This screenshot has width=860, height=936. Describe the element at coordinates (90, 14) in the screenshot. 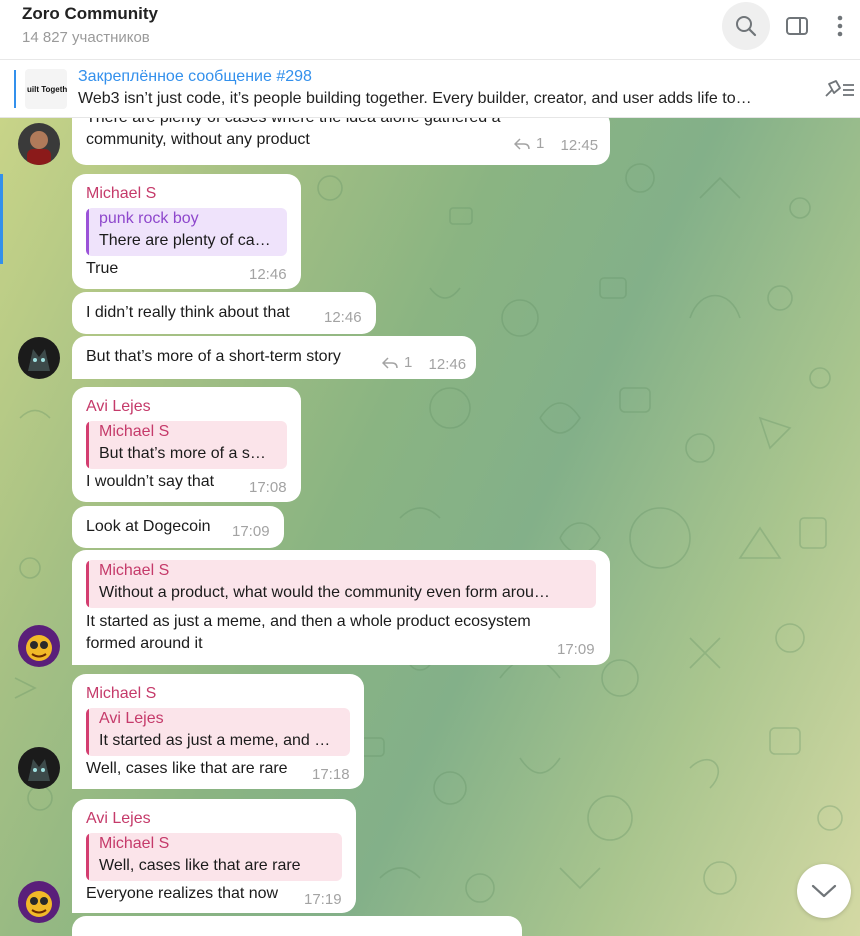

I see `chat-title: Zoro Community` at that location.